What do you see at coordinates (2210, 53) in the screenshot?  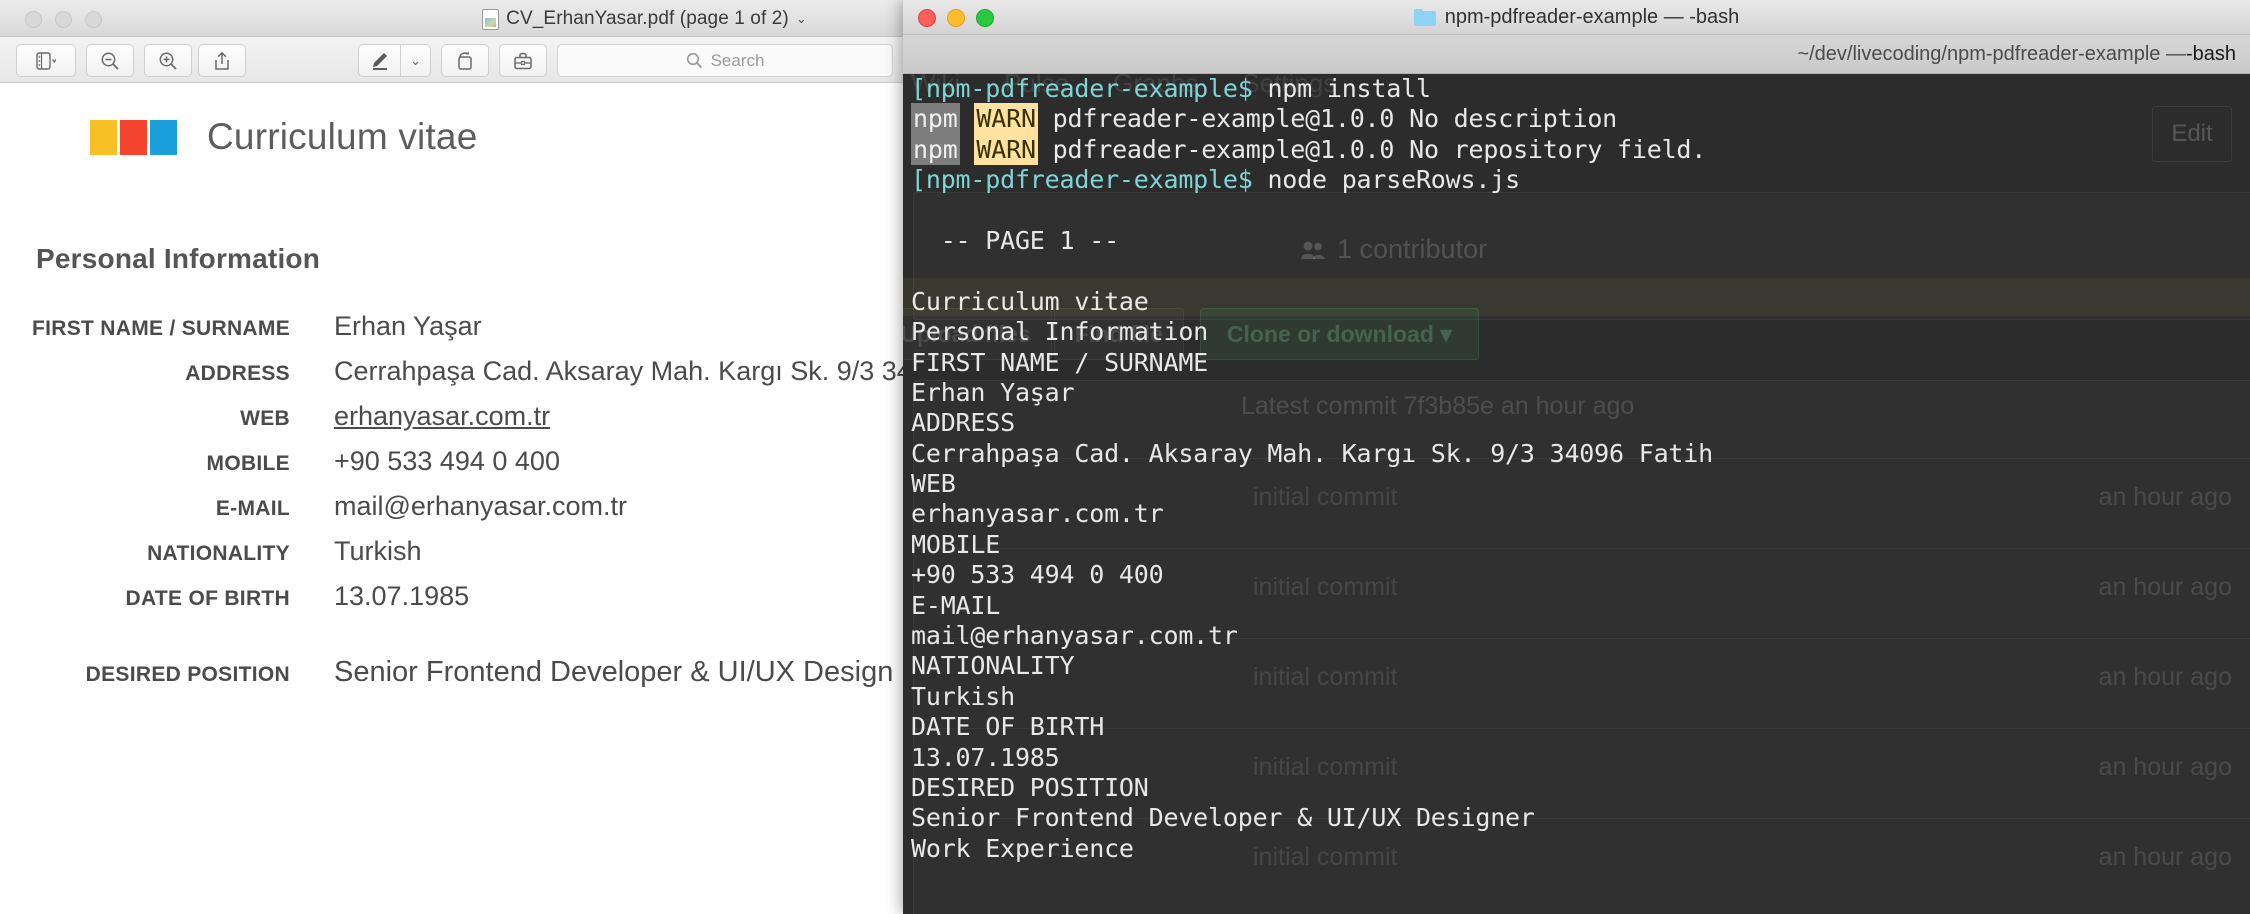 I see `terminal-shell: -bash` at bounding box center [2210, 53].